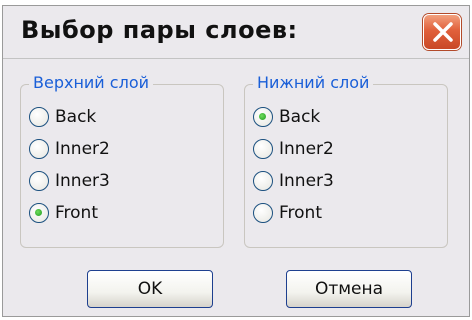 The height and width of the screenshot is (320, 472). What do you see at coordinates (313, 82) in the screenshot?
I see `bottom-layer-legend: Нижний слой` at bounding box center [313, 82].